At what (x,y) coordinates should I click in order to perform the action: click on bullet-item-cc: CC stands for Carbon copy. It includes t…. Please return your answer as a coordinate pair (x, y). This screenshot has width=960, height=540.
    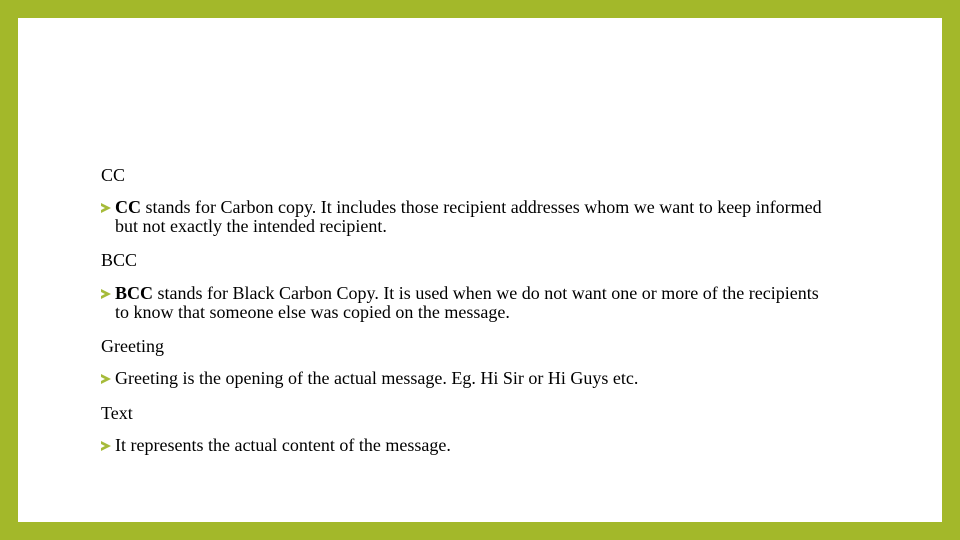
    Looking at the image, I should click on (468, 217).